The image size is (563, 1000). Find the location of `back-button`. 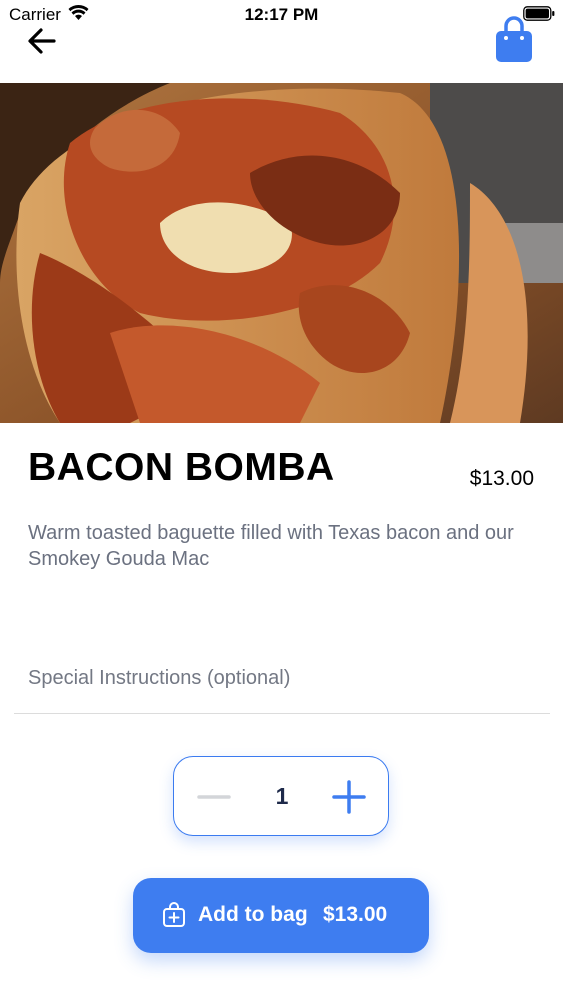

back-button is located at coordinates (42, 41).